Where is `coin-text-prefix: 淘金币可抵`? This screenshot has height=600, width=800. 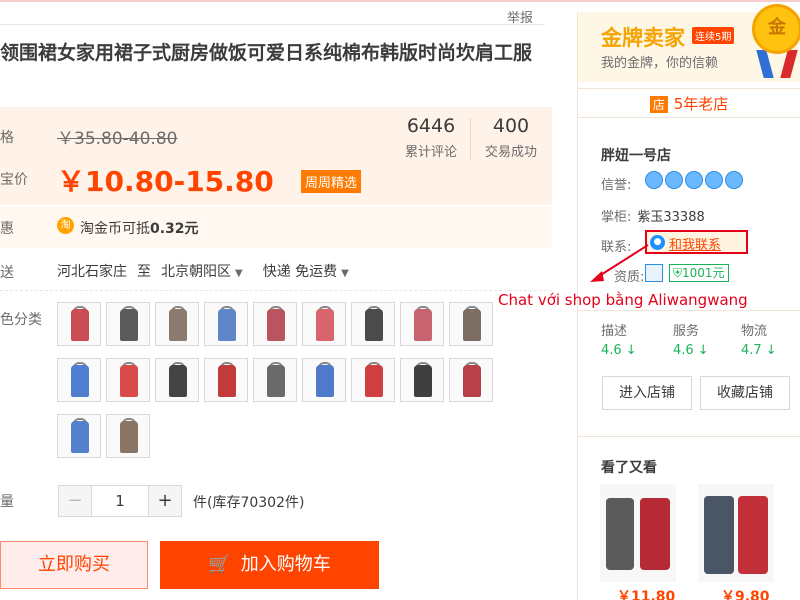 coin-text-prefix: 淘金币可抵 is located at coordinates (115, 229).